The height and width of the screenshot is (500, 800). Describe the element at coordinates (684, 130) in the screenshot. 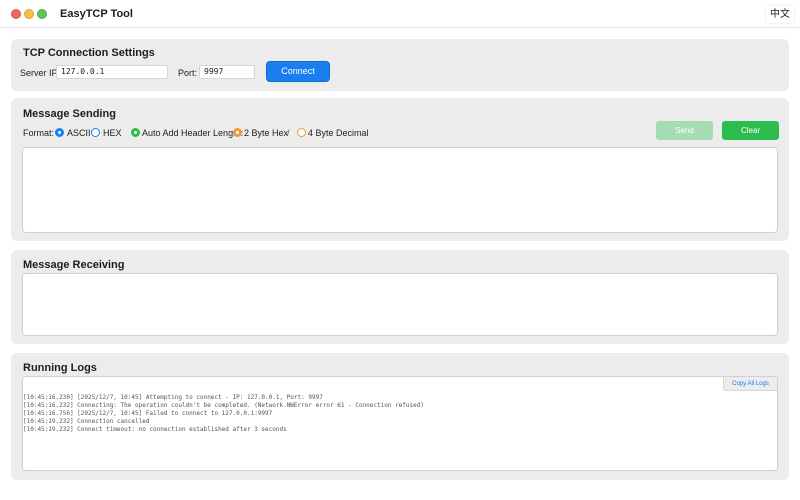

I see `send-button: Send` at that location.